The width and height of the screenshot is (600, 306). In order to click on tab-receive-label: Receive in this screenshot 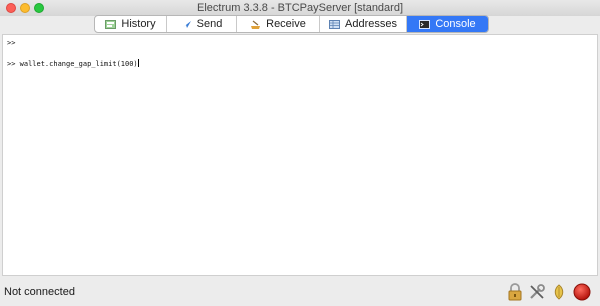, I will do `click(286, 24)`.